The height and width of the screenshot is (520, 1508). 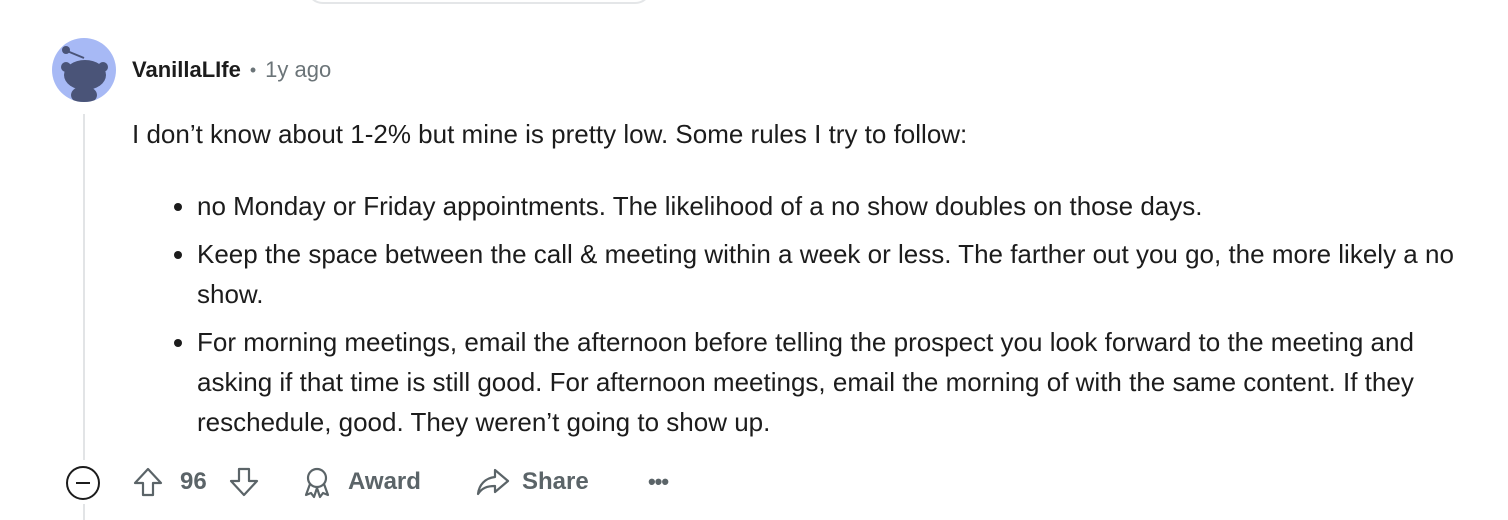 What do you see at coordinates (193, 481) in the screenshot?
I see `vote-count: 96` at bounding box center [193, 481].